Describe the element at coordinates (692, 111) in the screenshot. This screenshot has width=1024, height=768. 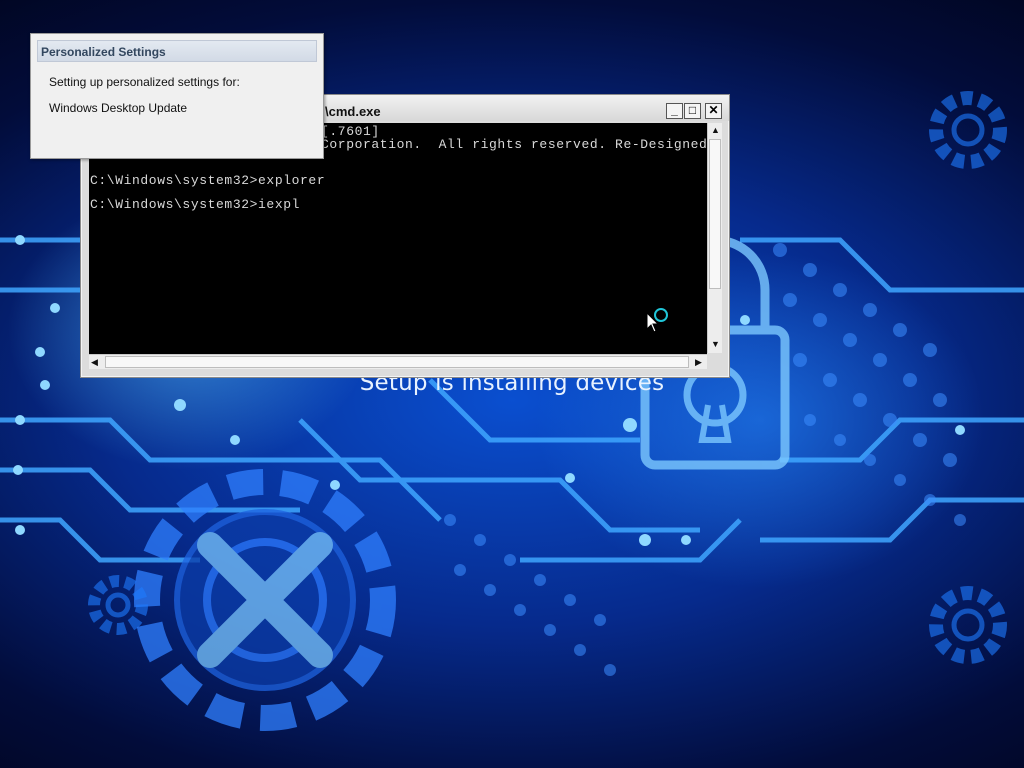
I see `maximize-button: □` at that location.